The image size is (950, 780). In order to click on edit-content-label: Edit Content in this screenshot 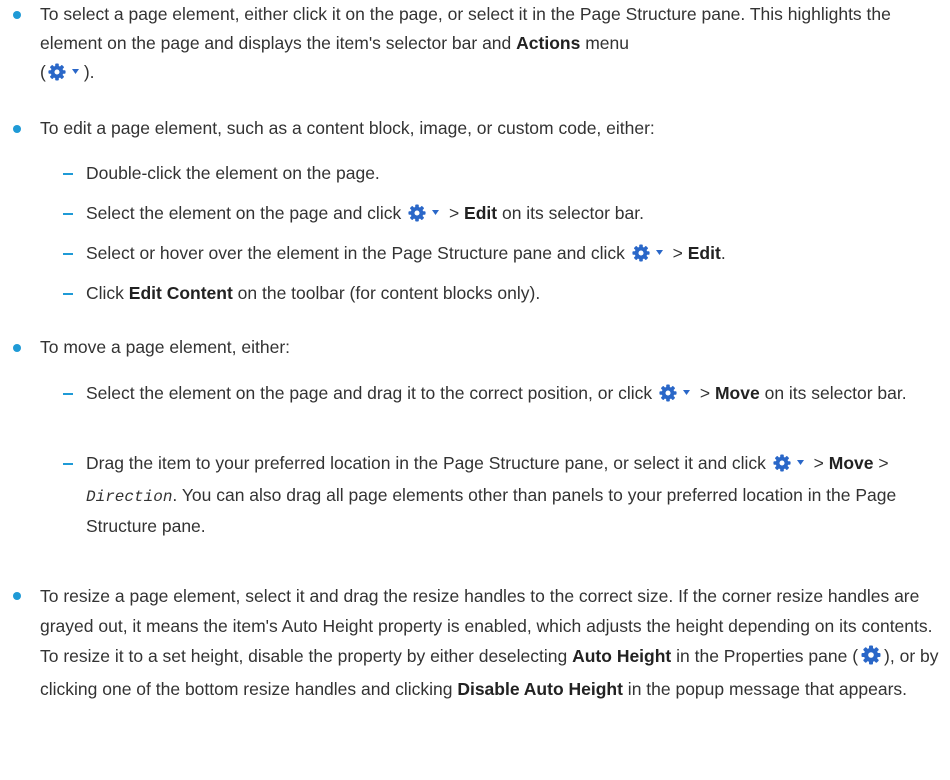, I will do `click(180, 293)`.